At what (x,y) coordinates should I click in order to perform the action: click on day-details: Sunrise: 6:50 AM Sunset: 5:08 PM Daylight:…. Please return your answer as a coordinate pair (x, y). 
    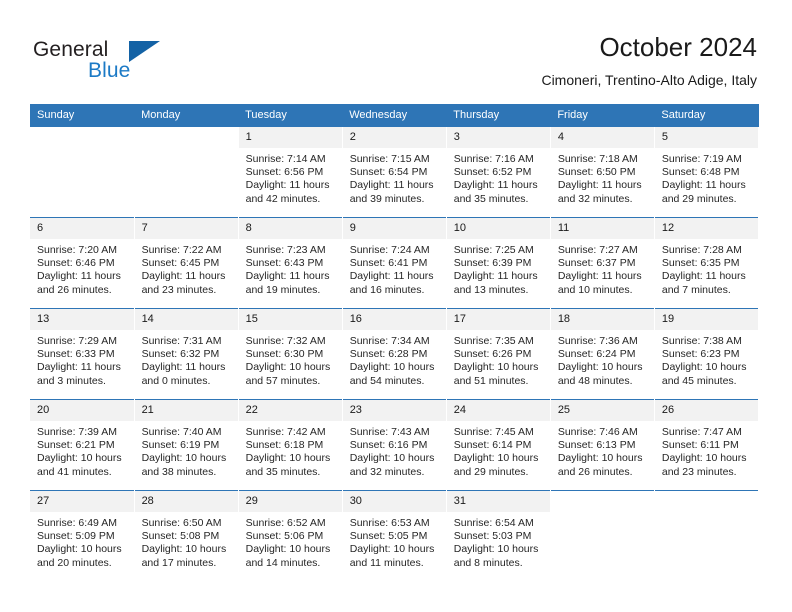
    Looking at the image, I should click on (186, 541).